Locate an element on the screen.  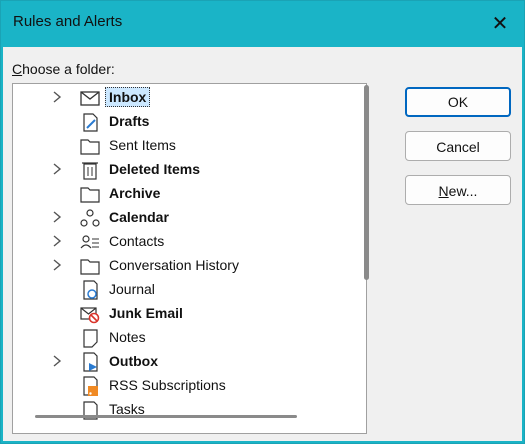
folder-label: Sent Items is located at coordinates (142, 145).